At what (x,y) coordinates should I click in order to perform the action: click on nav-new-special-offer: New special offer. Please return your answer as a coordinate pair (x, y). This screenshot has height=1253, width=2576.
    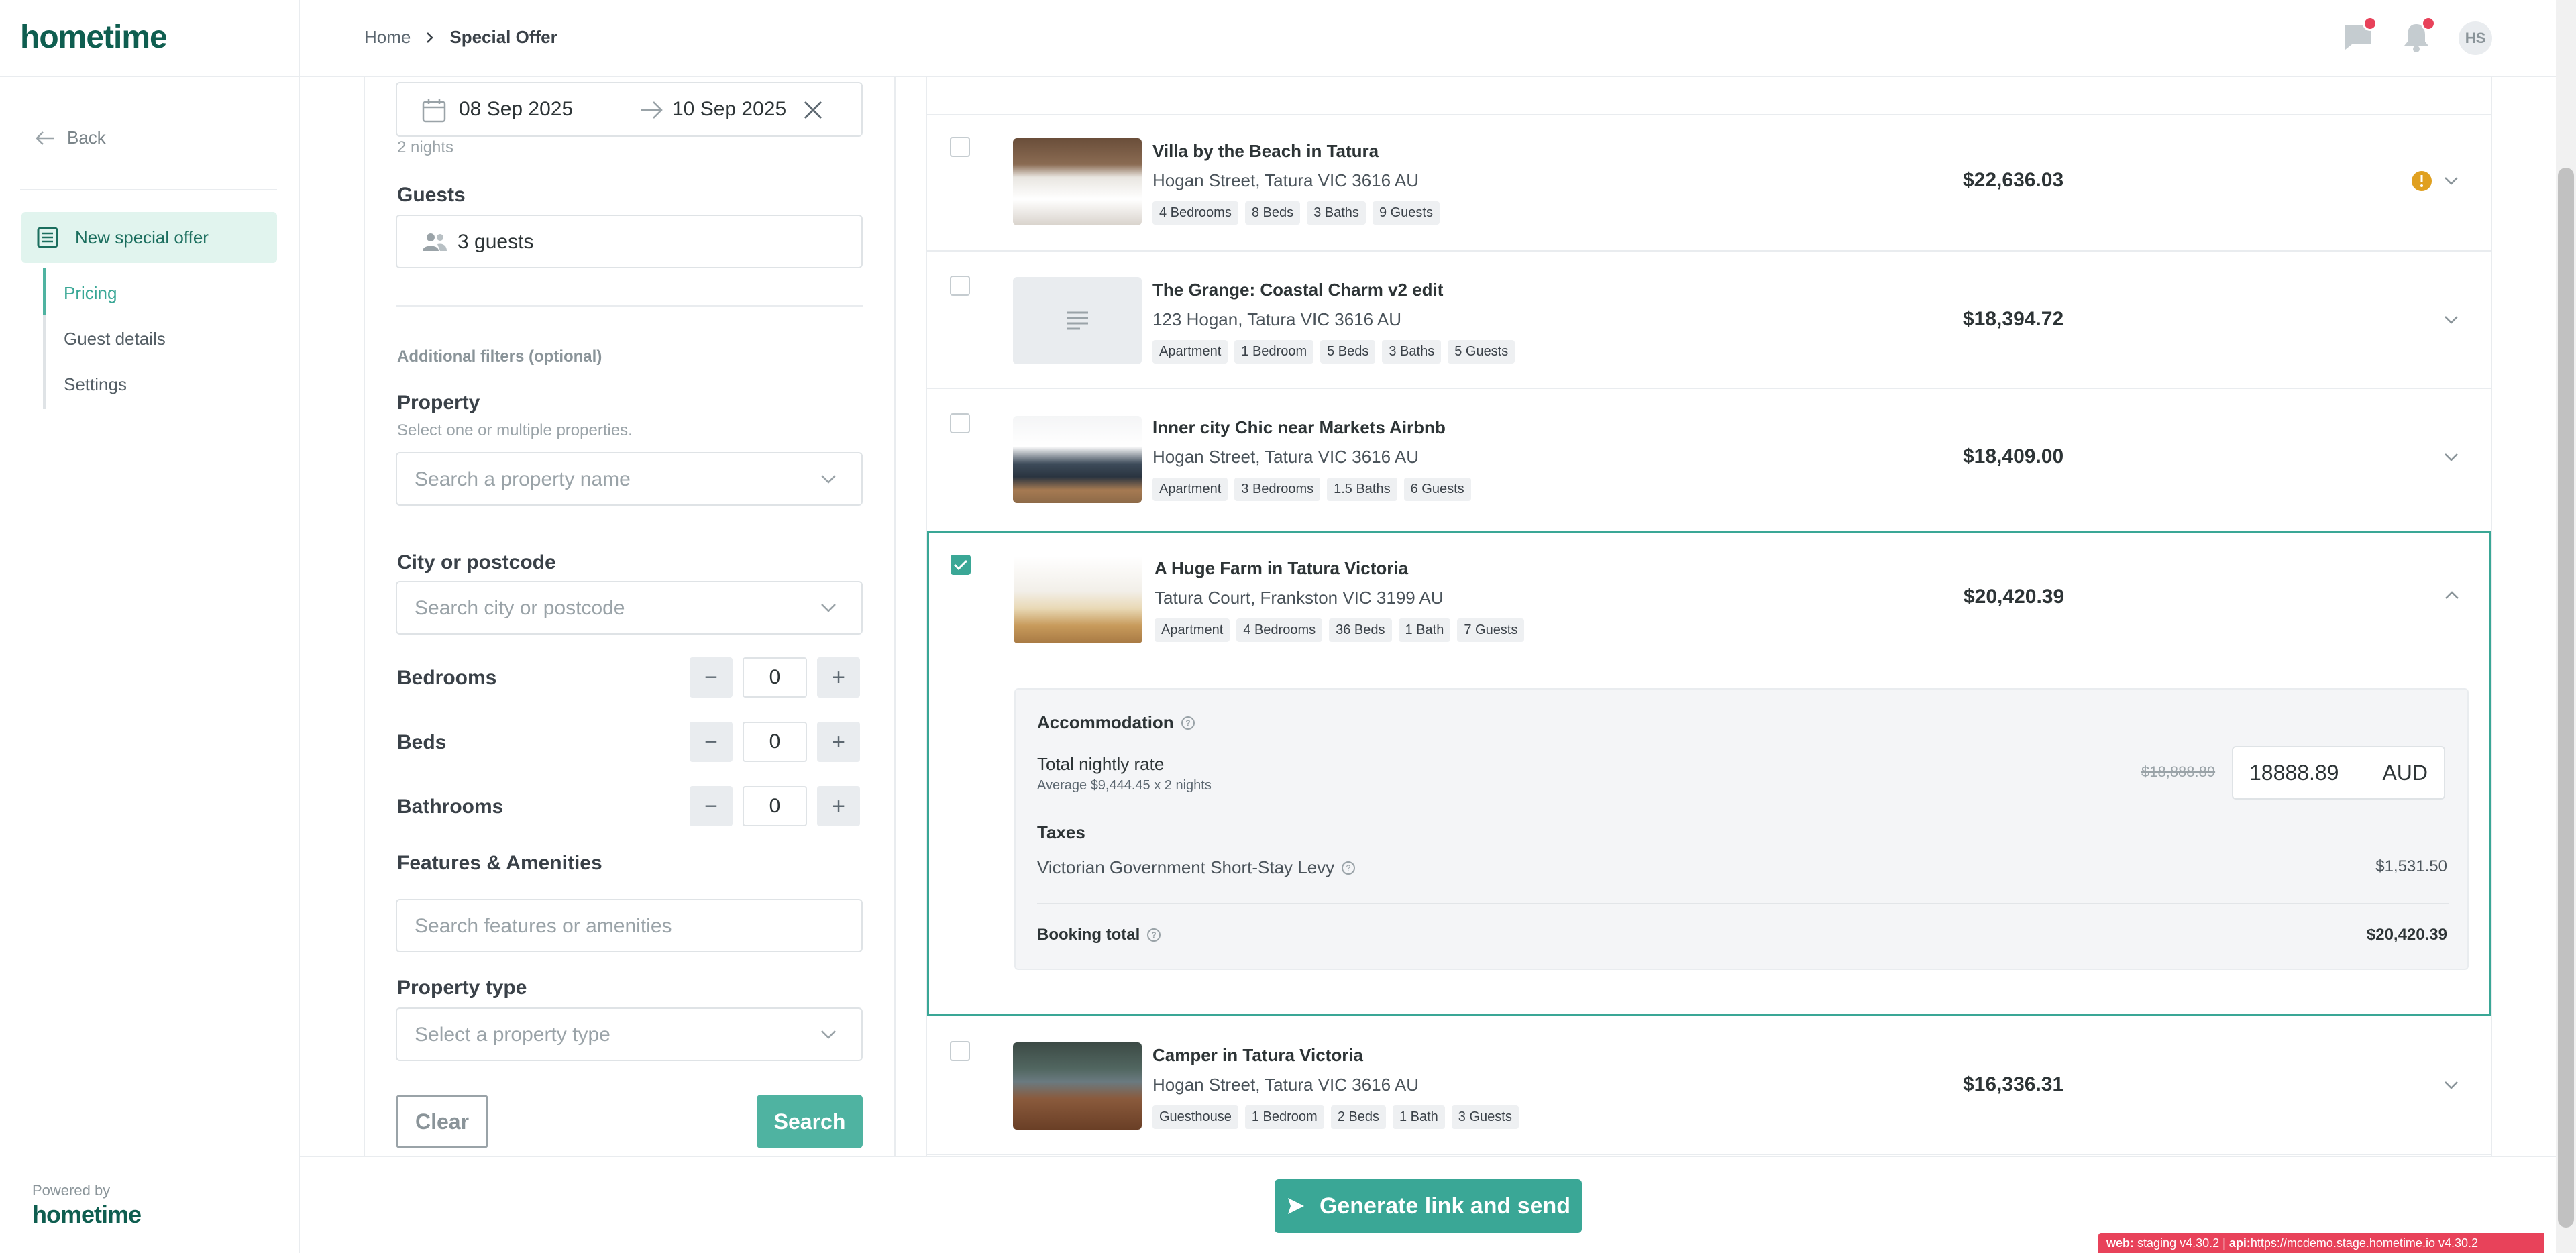
    Looking at the image, I should click on (149, 237).